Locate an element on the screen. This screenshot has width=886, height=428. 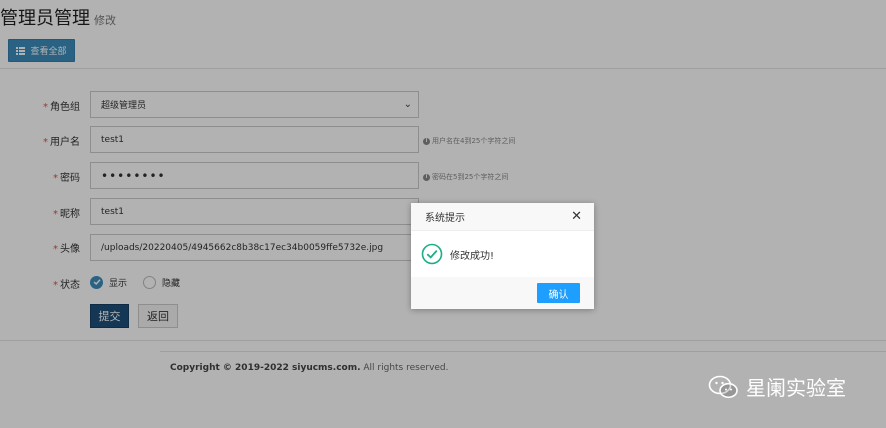
confirm-button: 确认 is located at coordinates (558, 293).